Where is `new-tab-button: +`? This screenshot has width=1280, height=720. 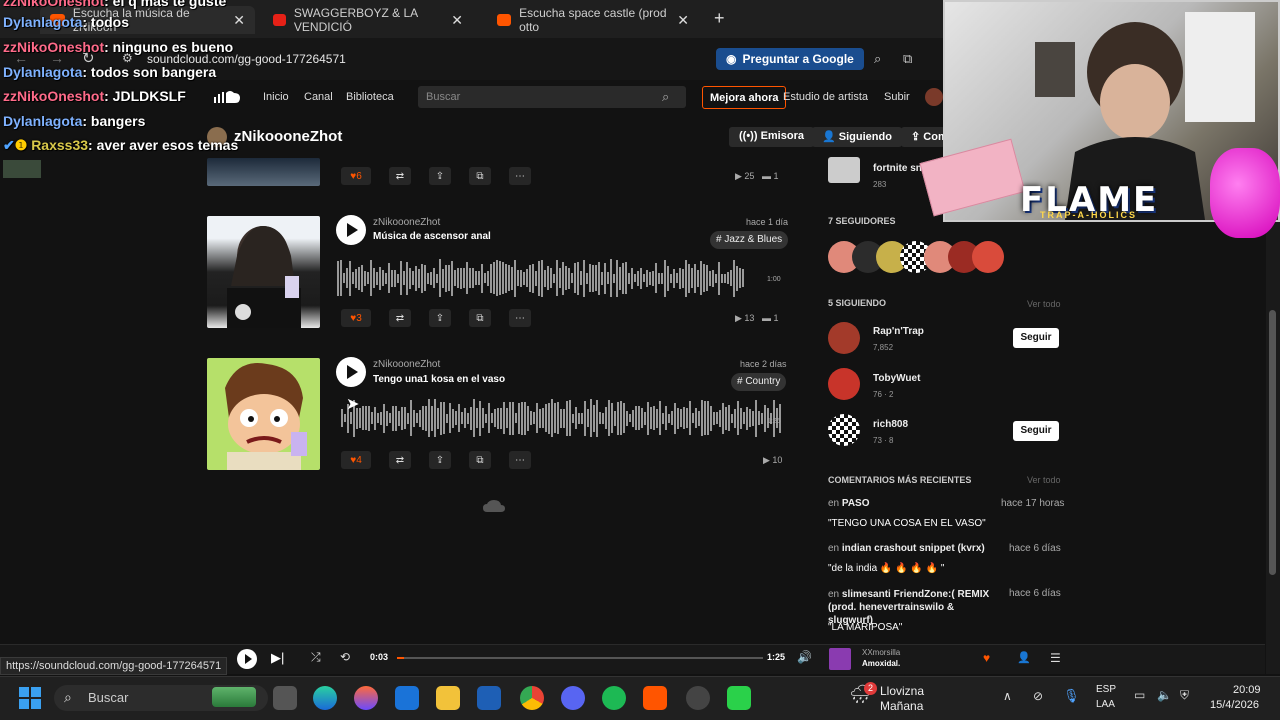 new-tab-button: + is located at coordinates (719, 18).